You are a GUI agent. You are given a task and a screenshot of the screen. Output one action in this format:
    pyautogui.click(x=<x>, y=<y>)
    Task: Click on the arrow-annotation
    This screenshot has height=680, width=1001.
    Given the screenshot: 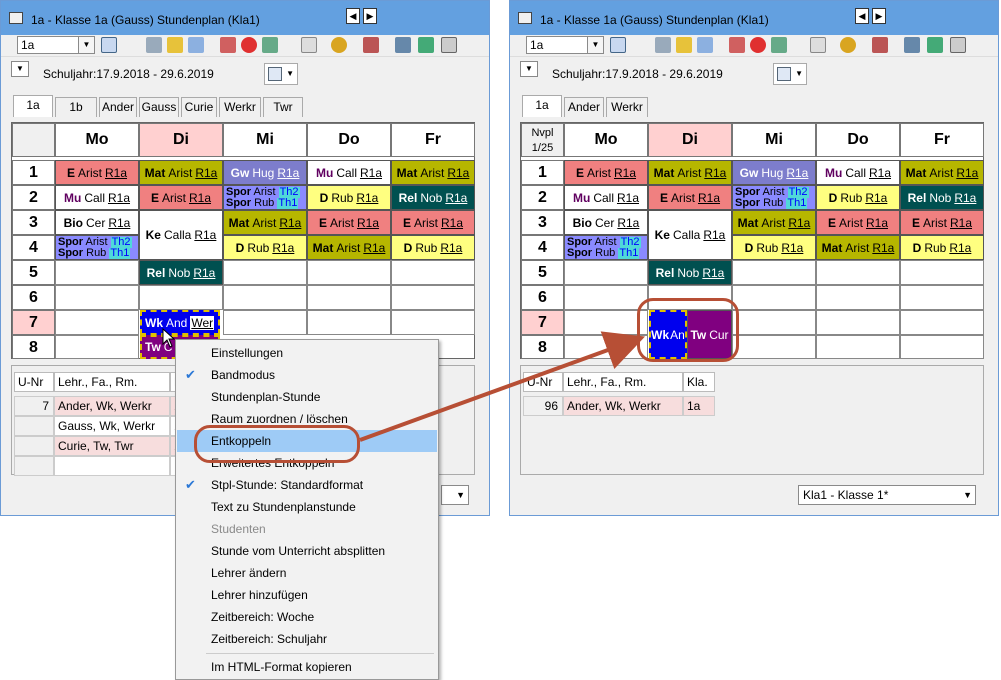 What is the action you would take?
    pyautogui.click(x=502, y=386)
    